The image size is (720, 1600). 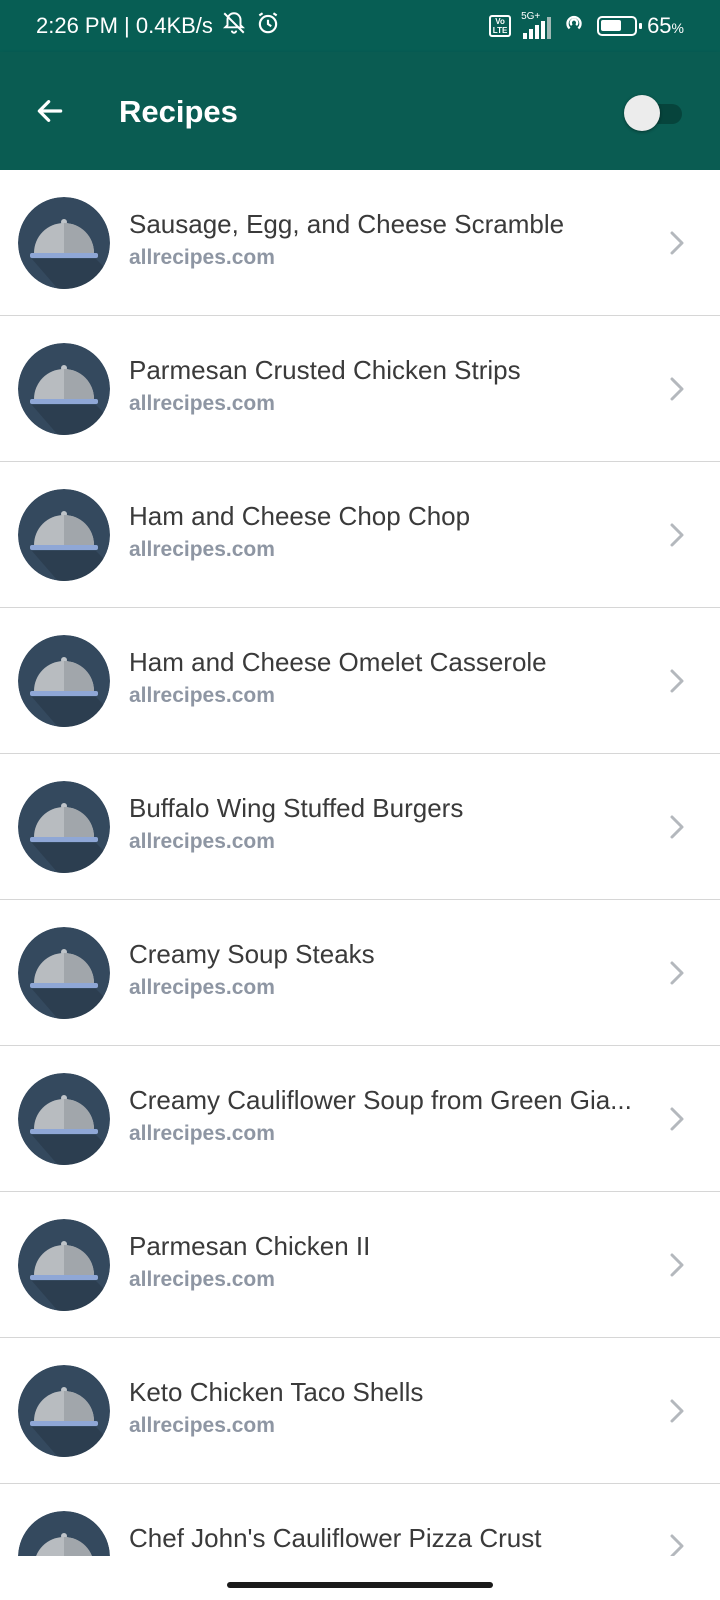 I want to click on recipe-row: Creamy Soup Steaks allrecipes.com, so click(x=360, y=973).